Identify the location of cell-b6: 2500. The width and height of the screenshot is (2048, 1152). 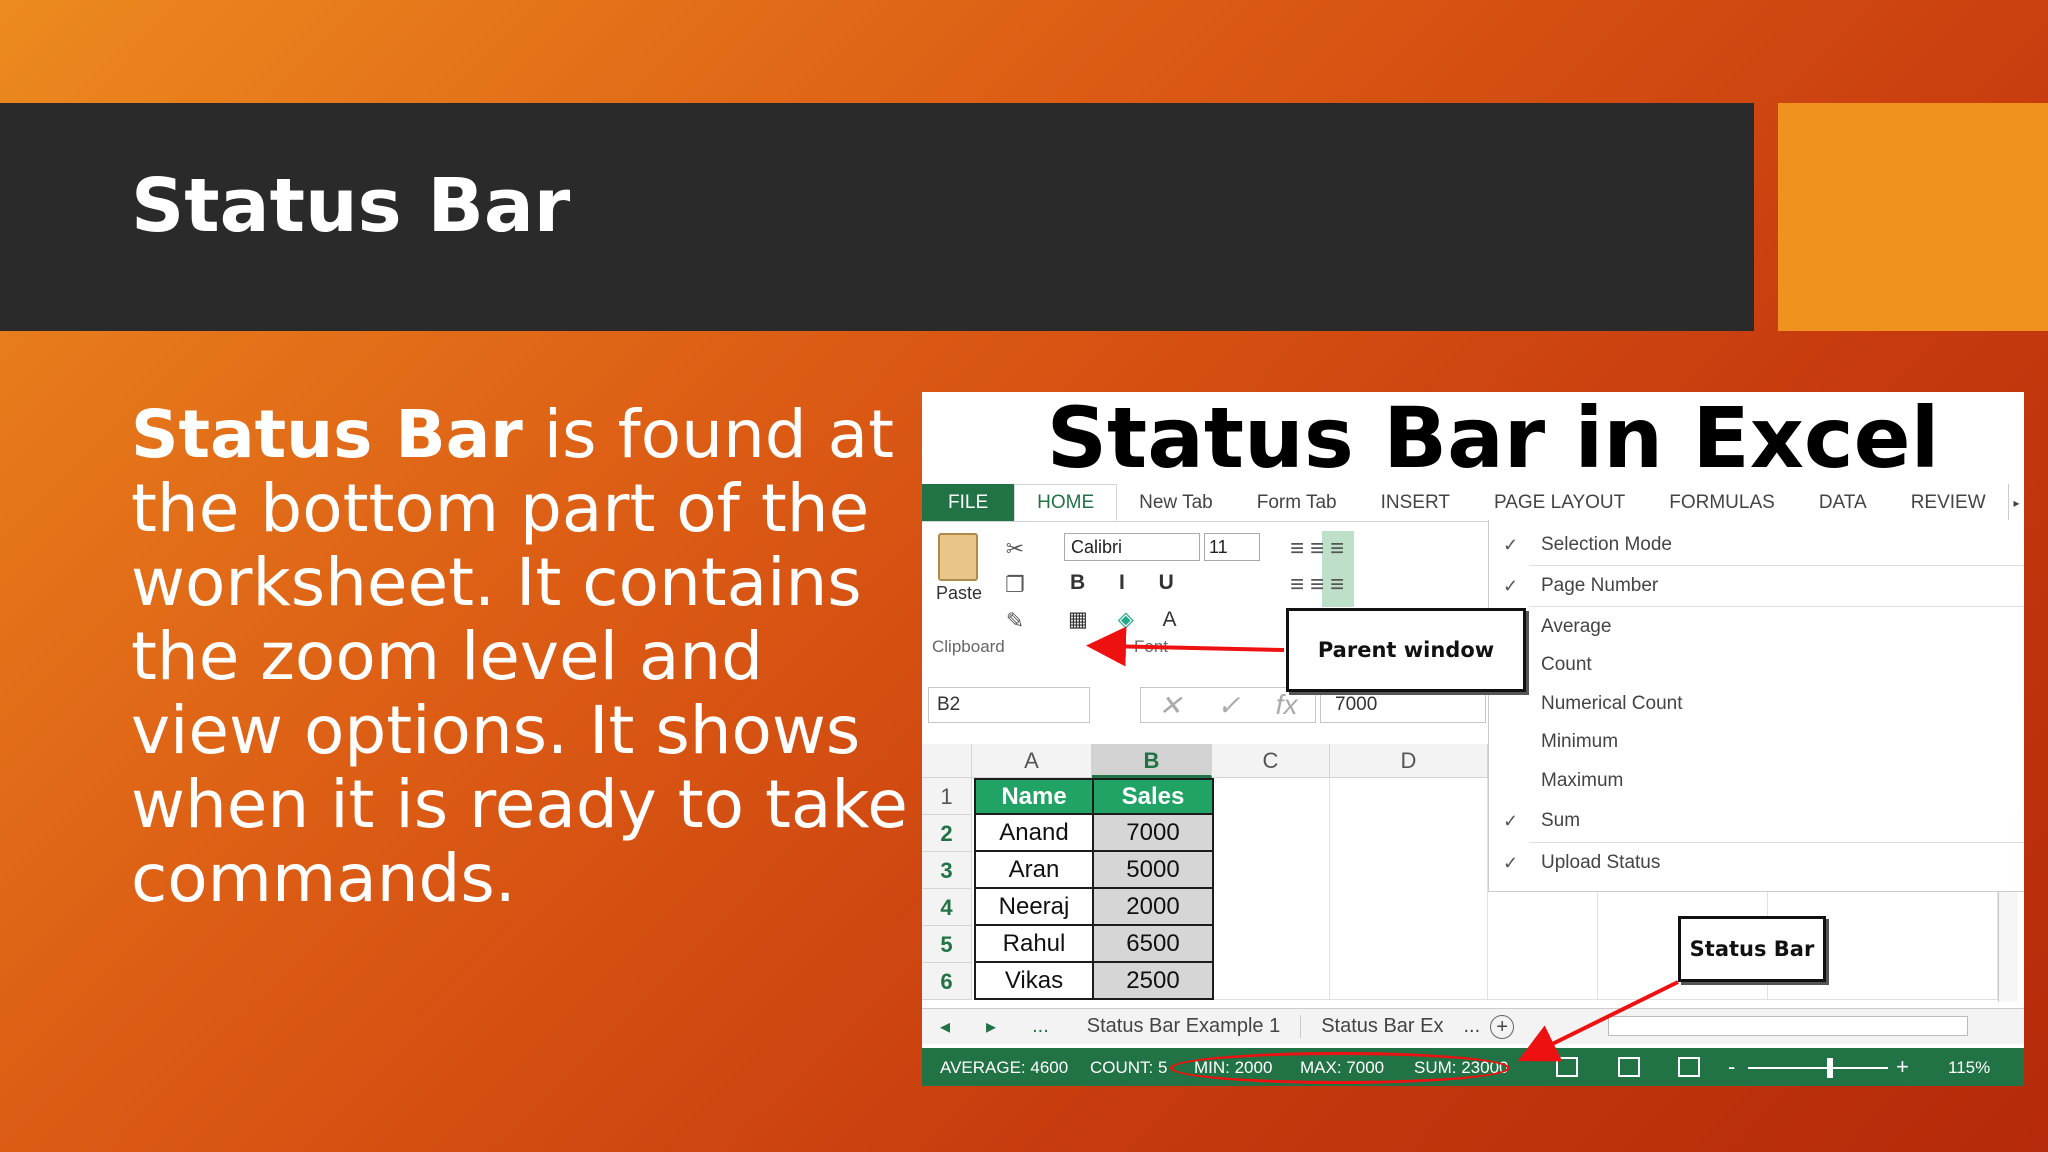
(1153, 981).